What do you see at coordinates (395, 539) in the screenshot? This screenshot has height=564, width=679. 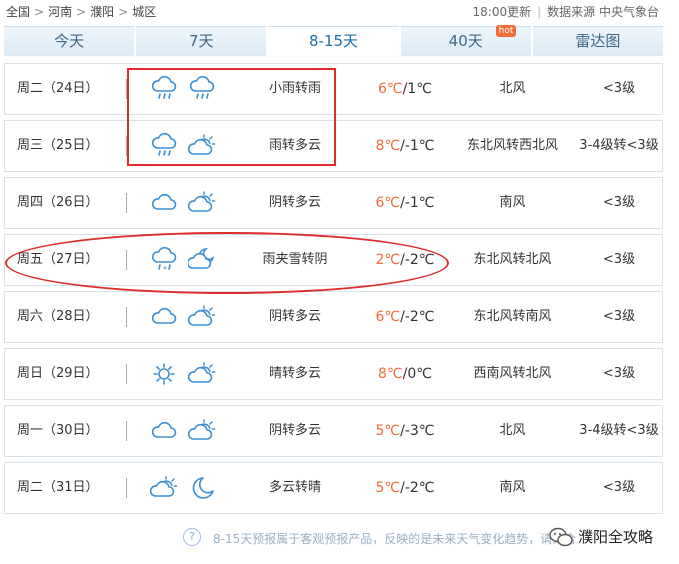 I see `footer-note: 8-15天预报属于客观预报产品，反映的是未来天气变化趋势，请结合` at bounding box center [395, 539].